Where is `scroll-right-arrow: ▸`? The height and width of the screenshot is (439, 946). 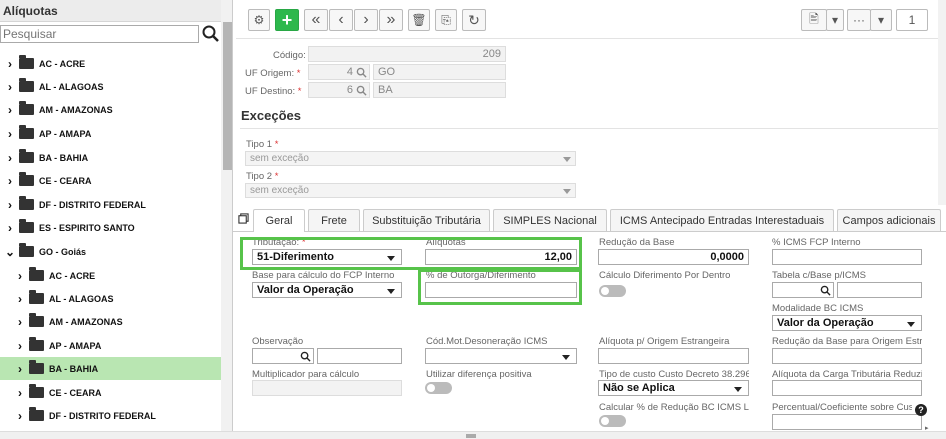 scroll-right-arrow: ▸ is located at coordinates (929, 428).